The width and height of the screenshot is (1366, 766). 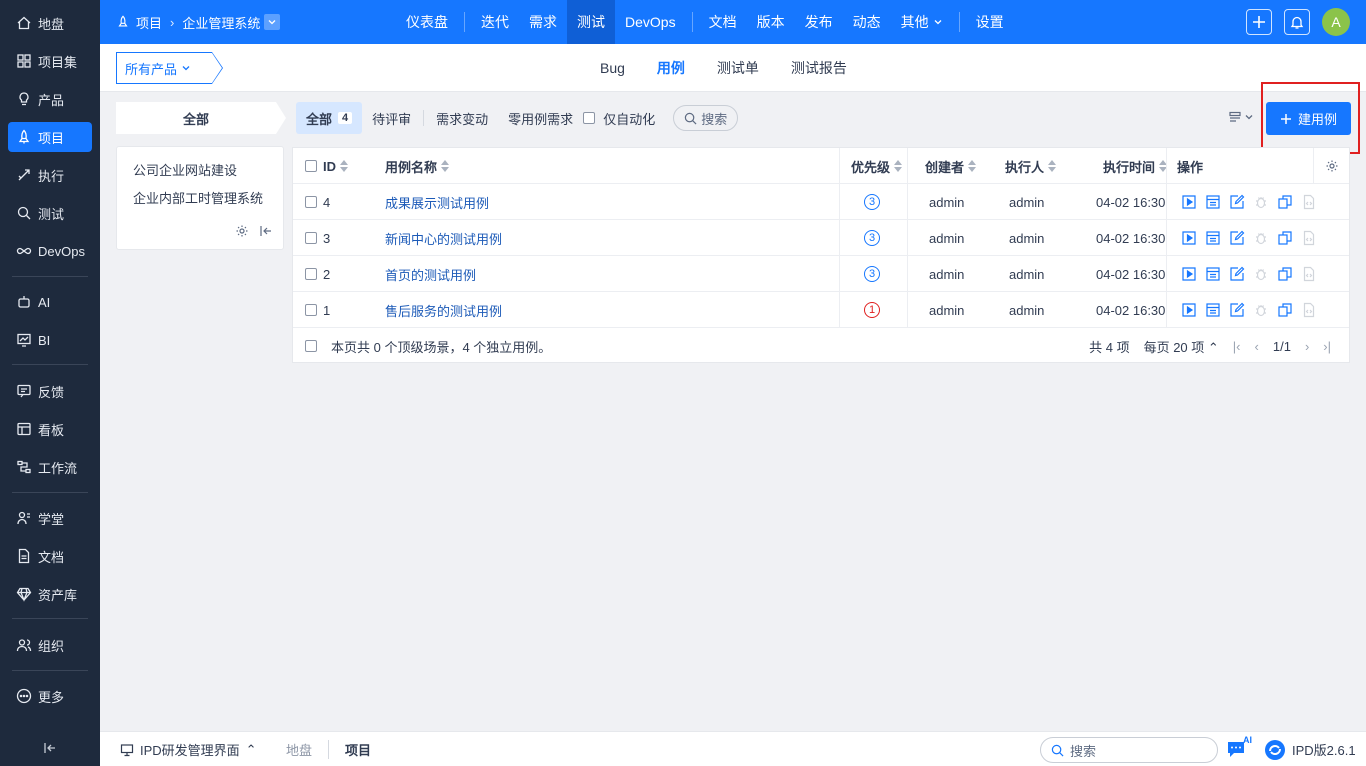 What do you see at coordinates (50, 340) in the screenshot?
I see `sidebar-item-bi: BI` at bounding box center [50, 340].